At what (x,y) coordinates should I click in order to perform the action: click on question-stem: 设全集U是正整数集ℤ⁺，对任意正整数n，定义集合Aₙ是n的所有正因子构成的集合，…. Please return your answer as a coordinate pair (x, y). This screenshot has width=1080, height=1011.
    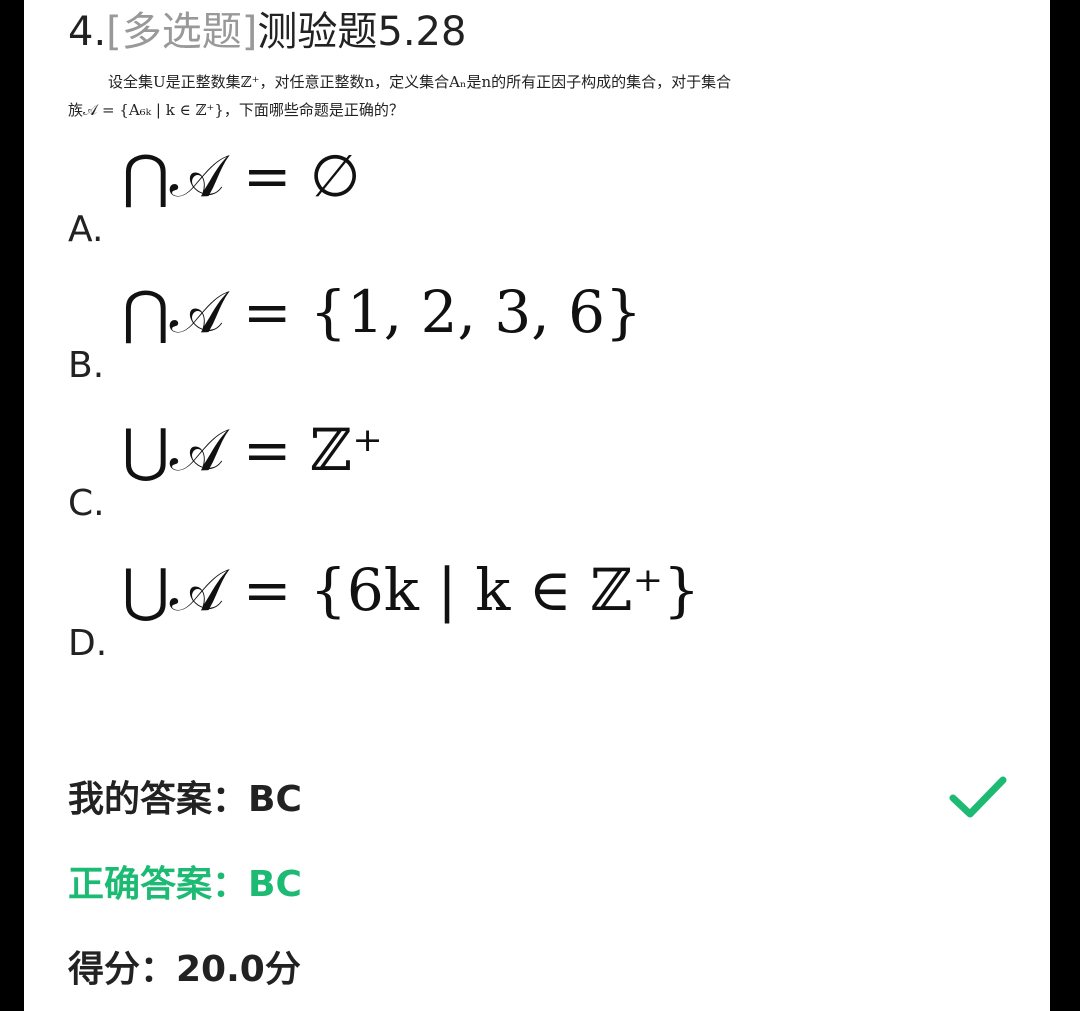
    Looking at the image, I should click on (448, 96).